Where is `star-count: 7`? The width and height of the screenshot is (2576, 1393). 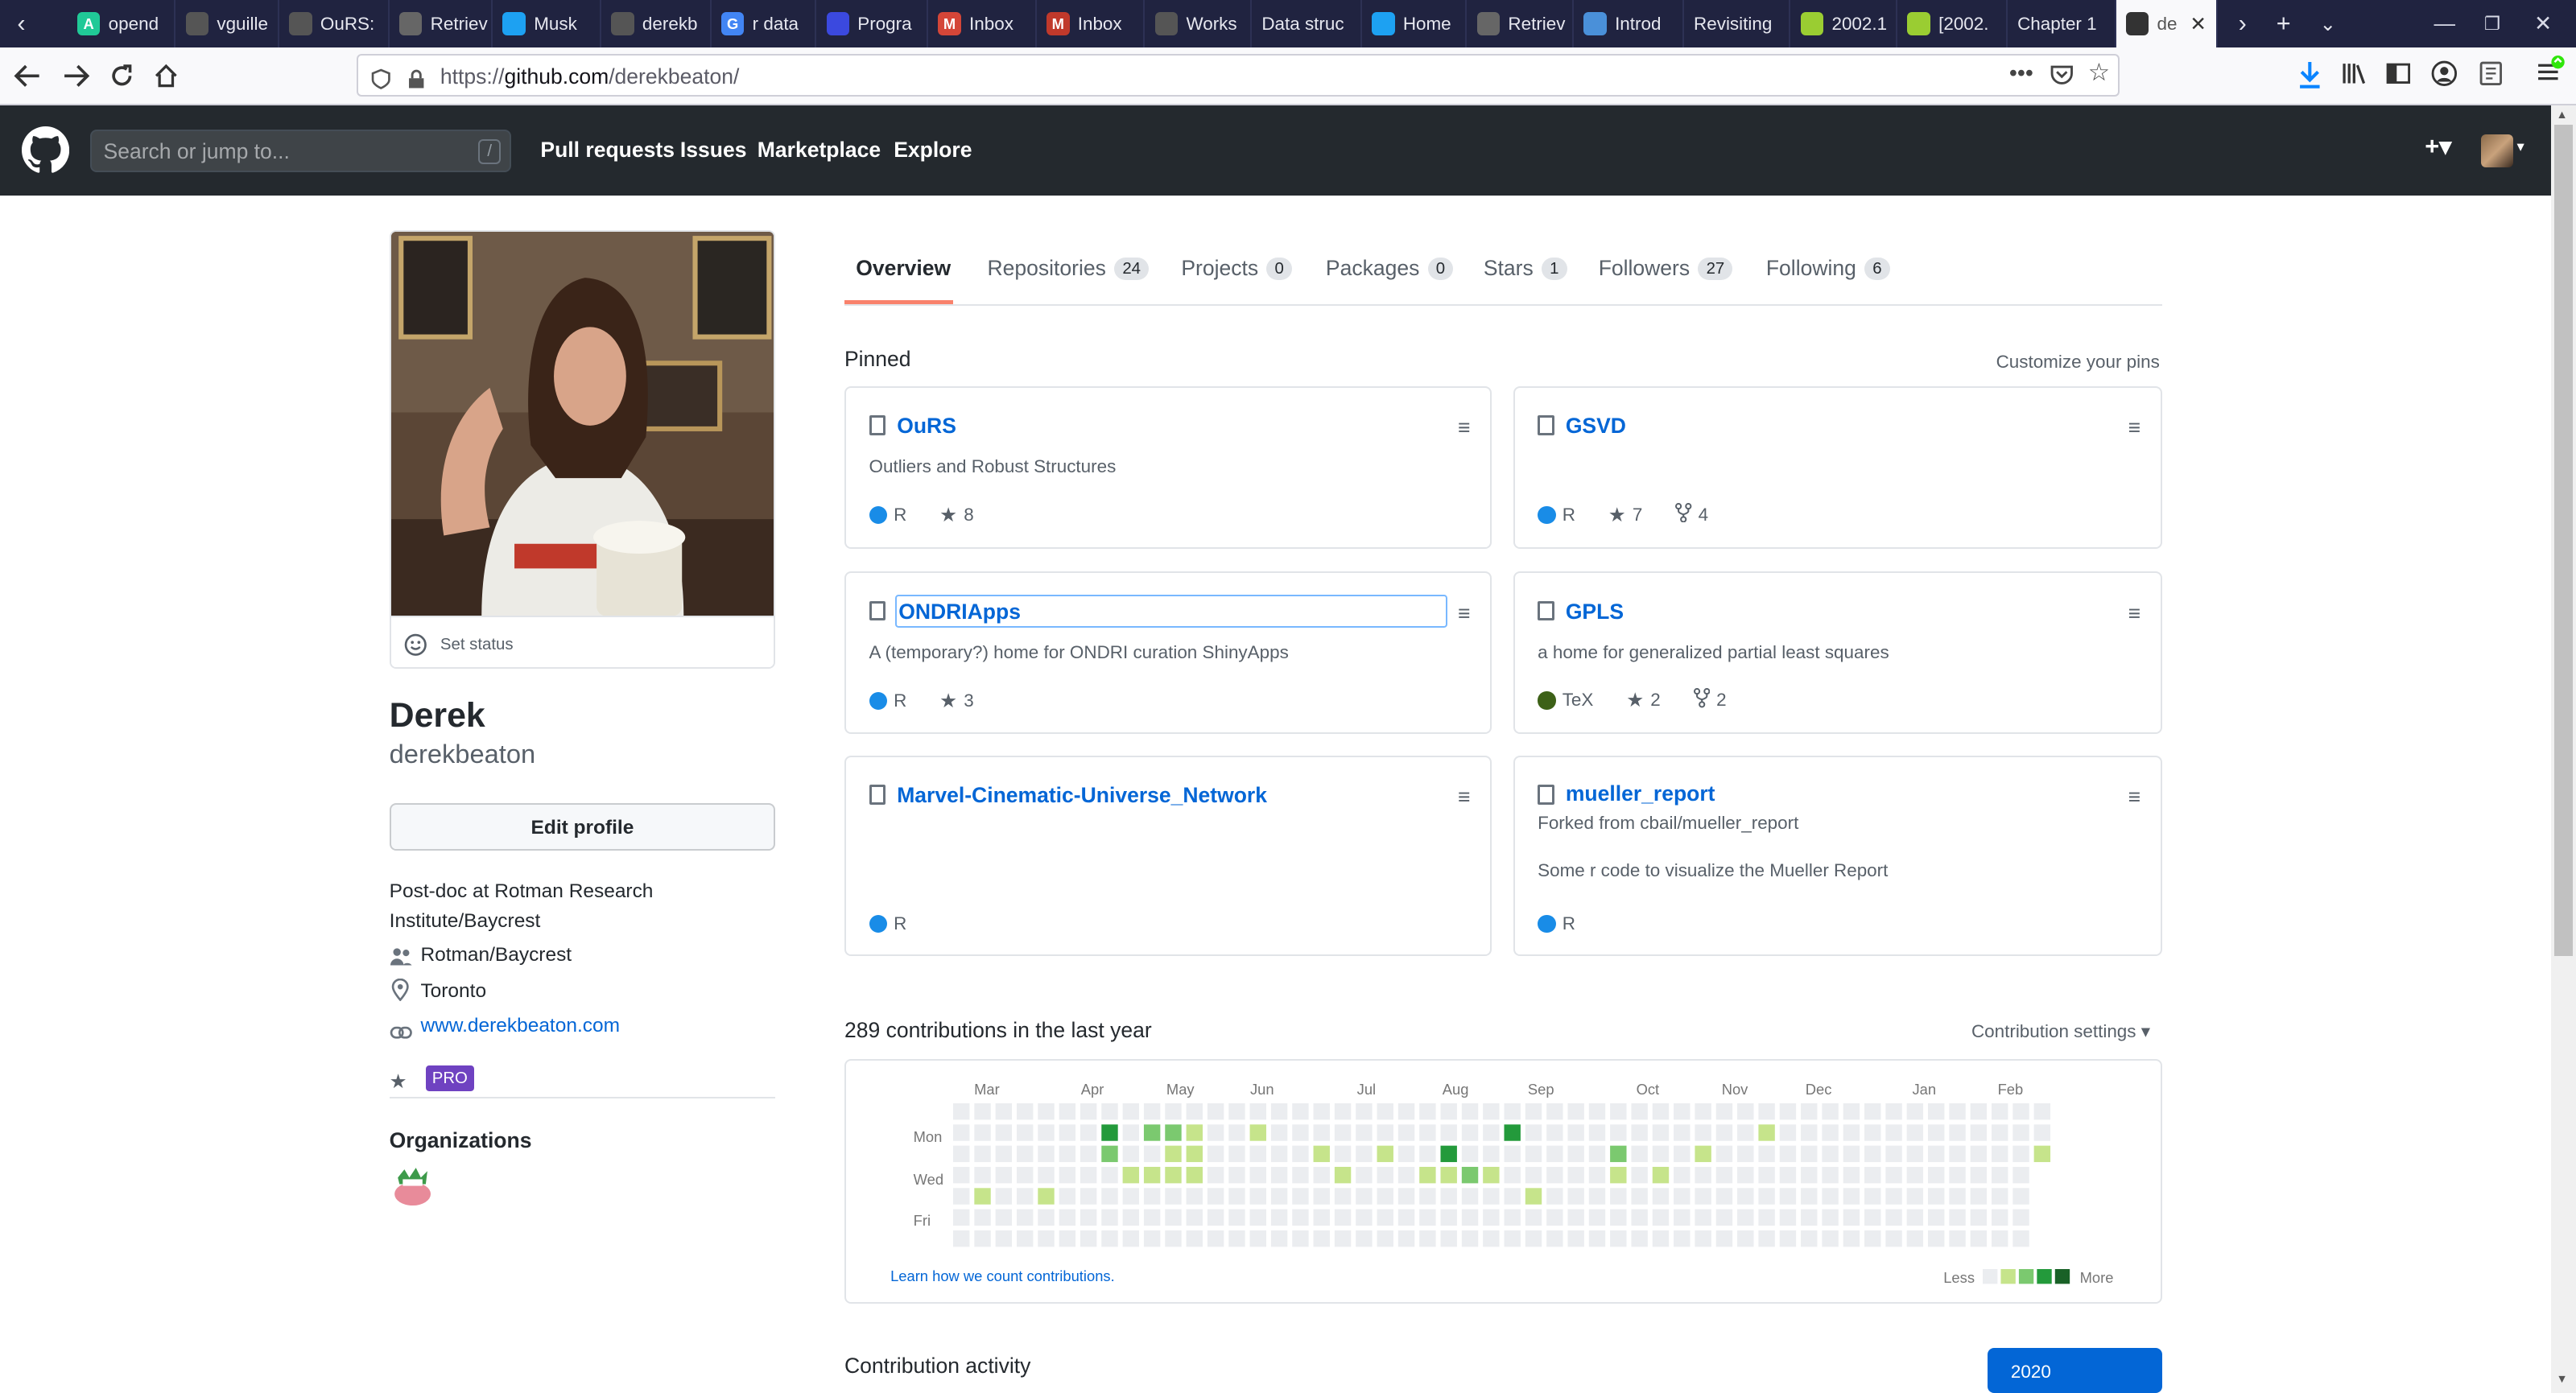 star-count: 7 is located at coordinates (1637, 515).